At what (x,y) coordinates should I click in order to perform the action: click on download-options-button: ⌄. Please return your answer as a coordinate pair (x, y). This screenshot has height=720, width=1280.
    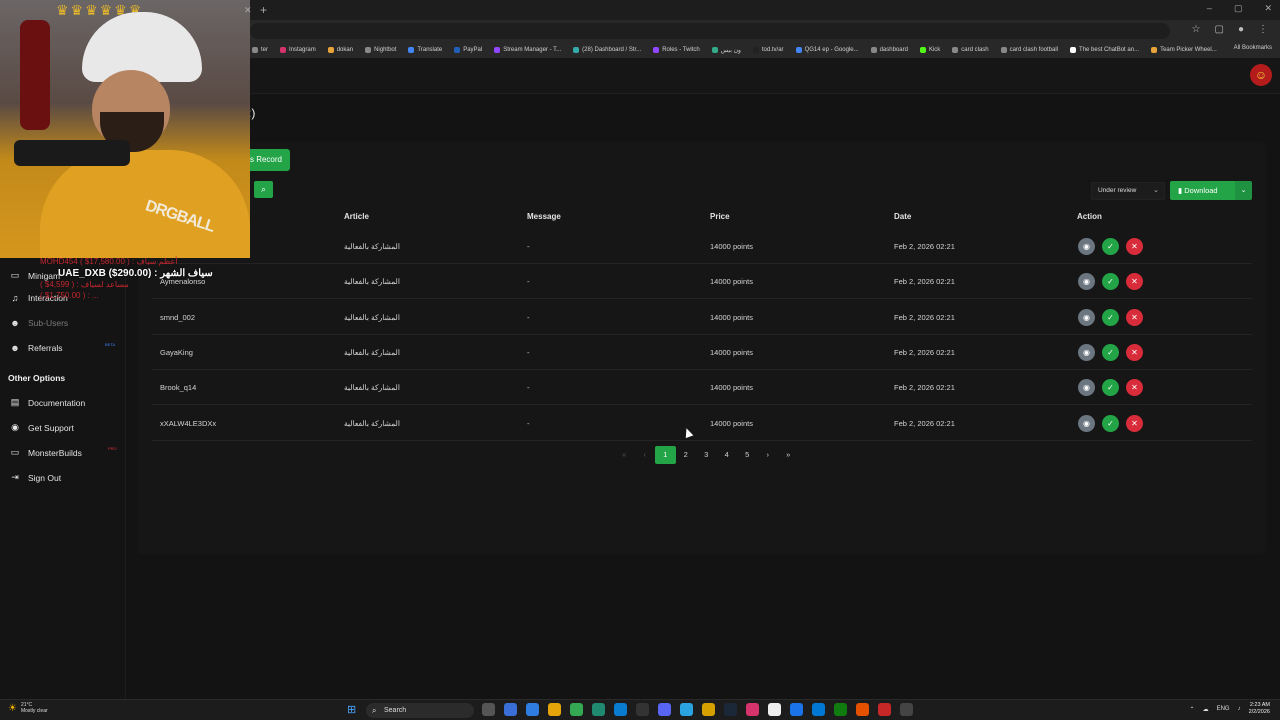
    Looking at the image, I should click on (1243, 190).